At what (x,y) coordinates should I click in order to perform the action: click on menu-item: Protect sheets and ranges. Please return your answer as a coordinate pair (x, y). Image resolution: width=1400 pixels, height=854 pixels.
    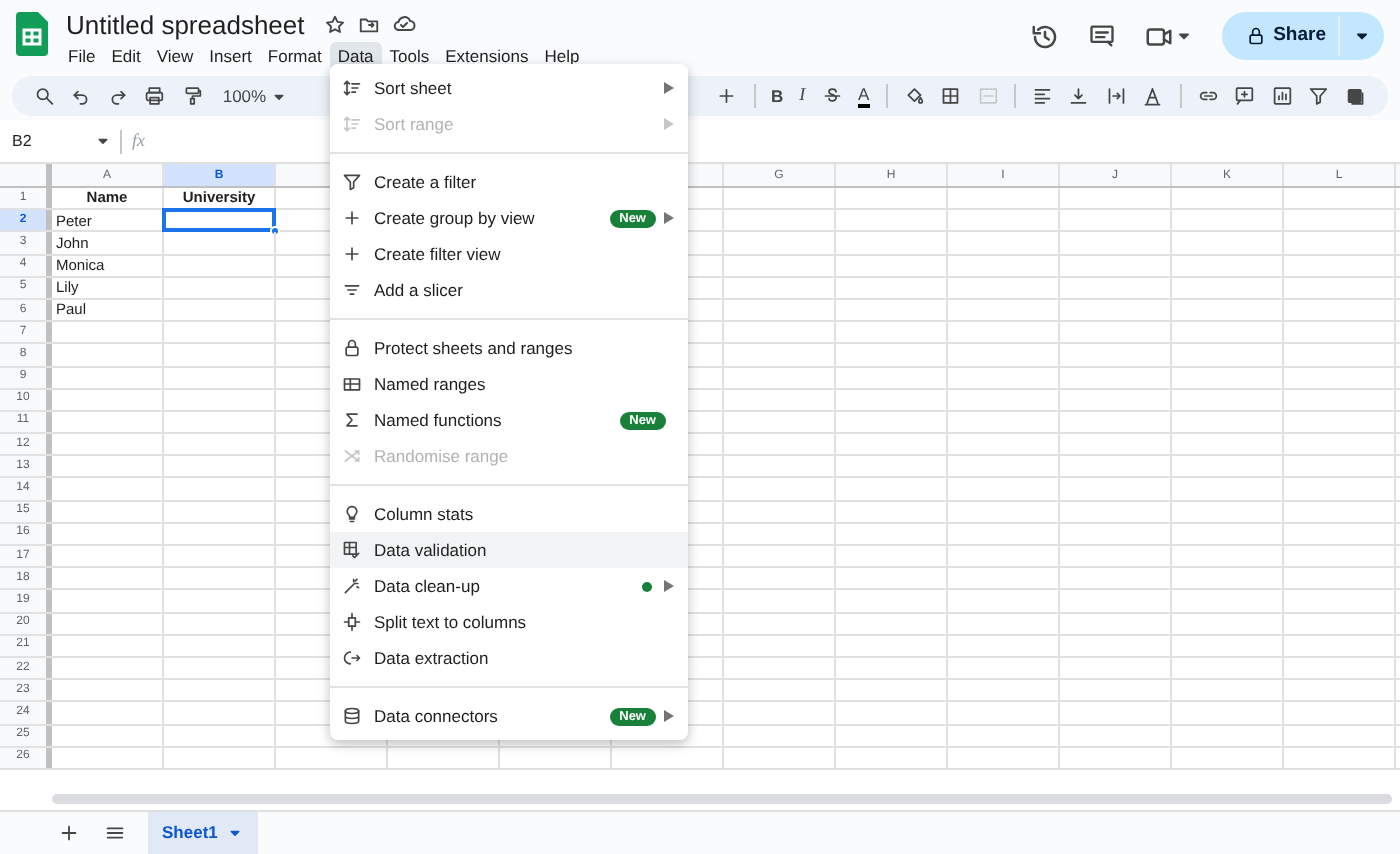
    Looking at the image, I should click on (509, 348).